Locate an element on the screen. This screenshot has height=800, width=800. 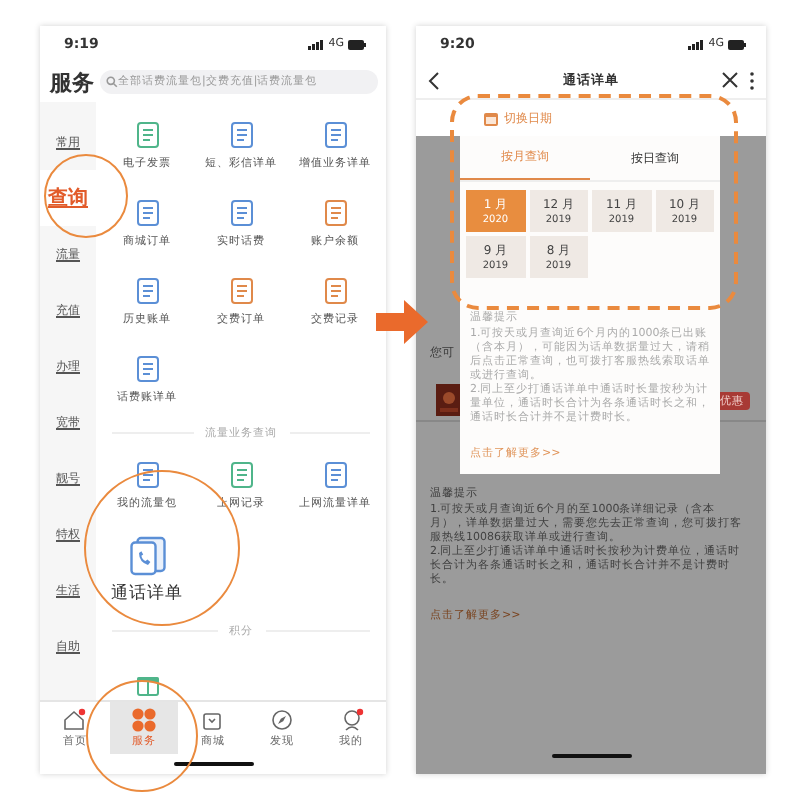
service-item: 通话详单 is located at coordinates (147, 570).